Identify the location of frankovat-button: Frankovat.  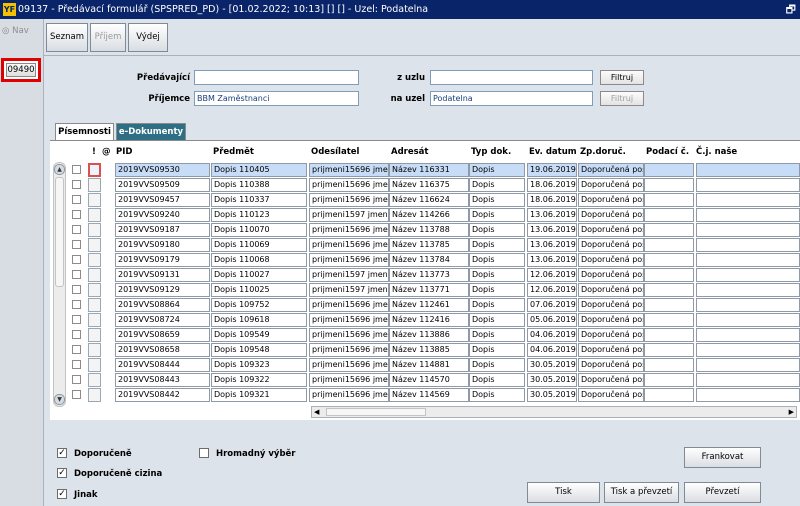
(722, 457).